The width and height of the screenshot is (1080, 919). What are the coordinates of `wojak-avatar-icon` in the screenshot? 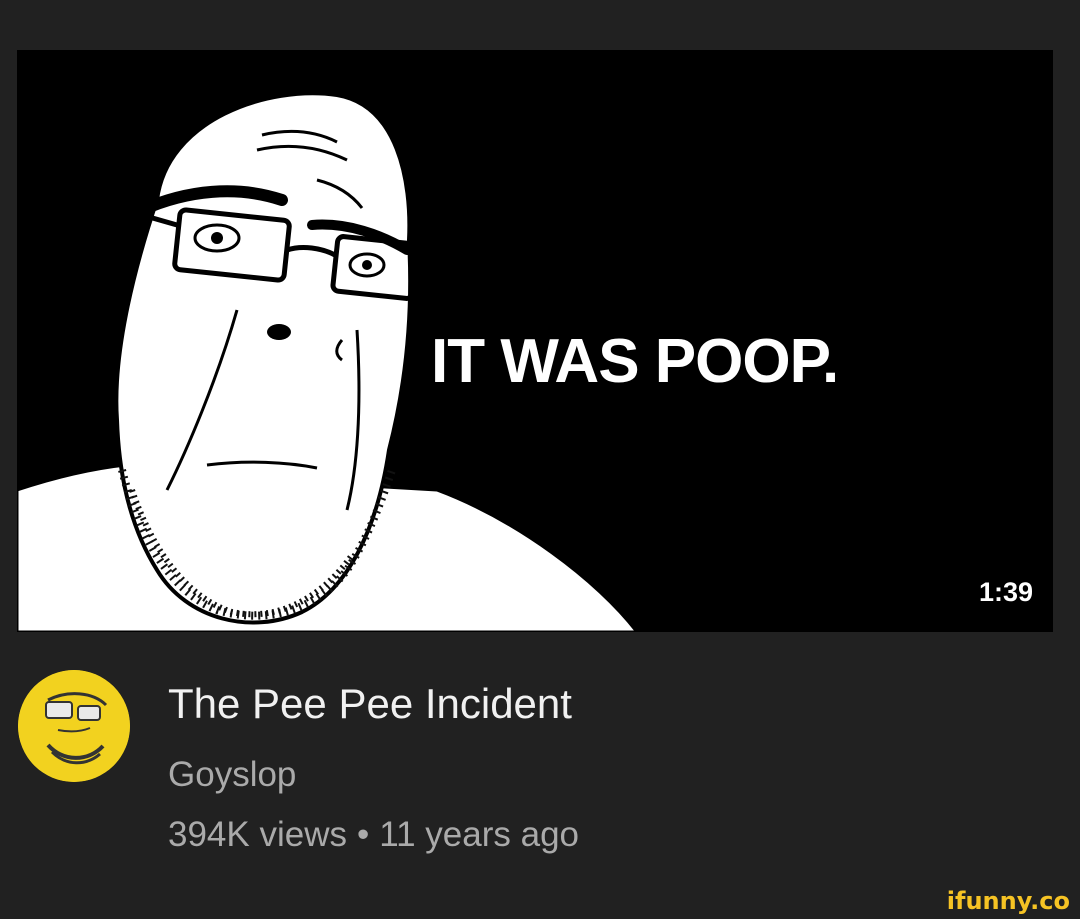 It's located at (74, 726).